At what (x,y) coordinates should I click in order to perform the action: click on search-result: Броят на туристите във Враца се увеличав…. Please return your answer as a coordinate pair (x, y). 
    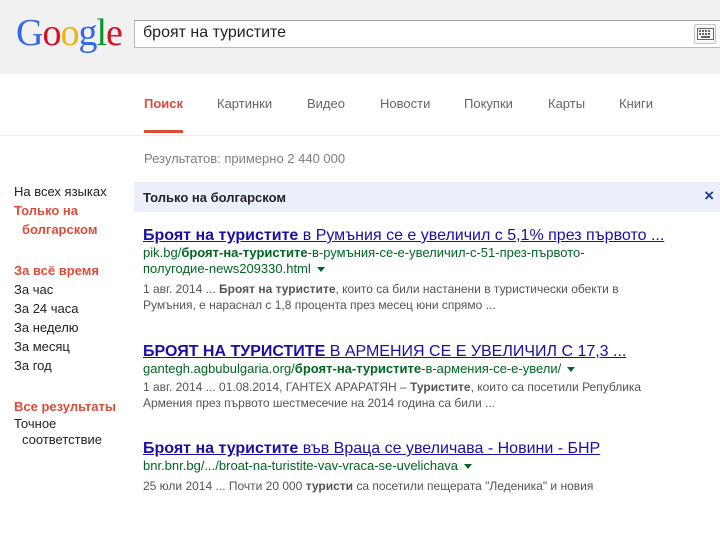
    Looking at the image, I should click on (430, 466).